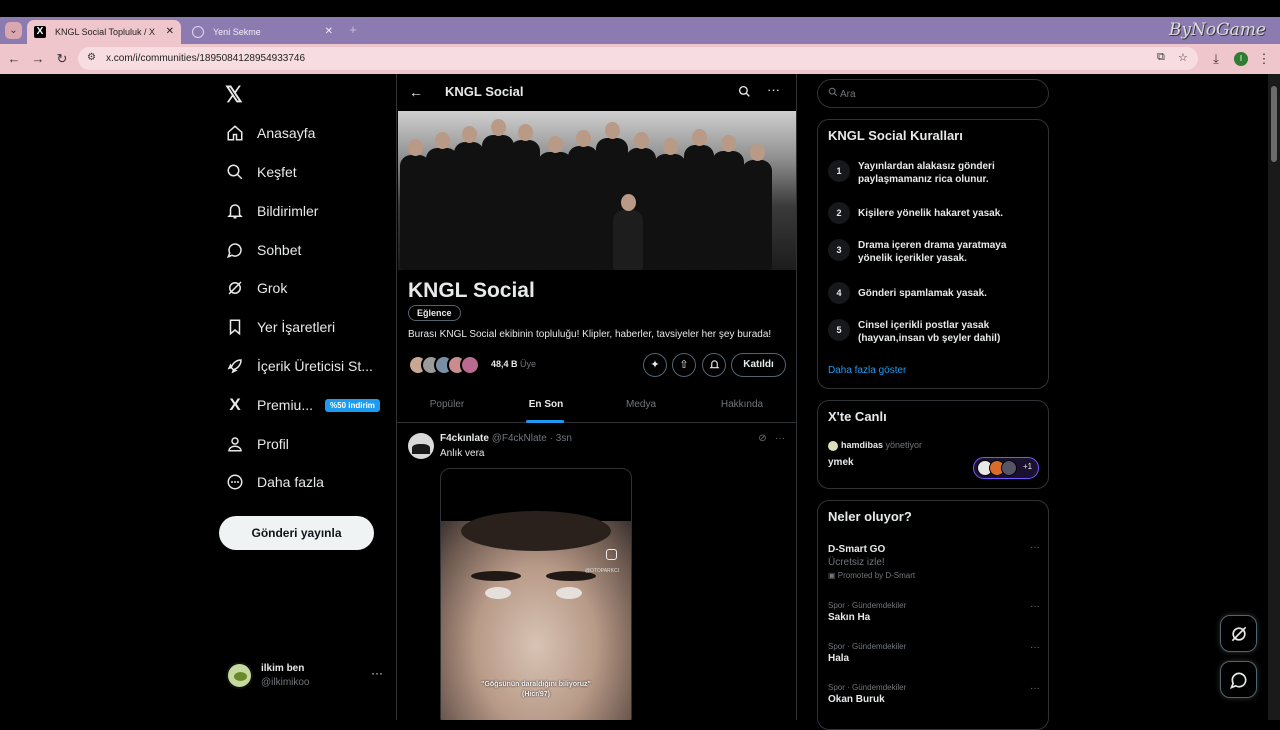 This screenshot has width=1280, height=730. Describe the element at coordinates (285, 682) in the screenshot. I see `account-handle: @ilkimikoo` at that location.